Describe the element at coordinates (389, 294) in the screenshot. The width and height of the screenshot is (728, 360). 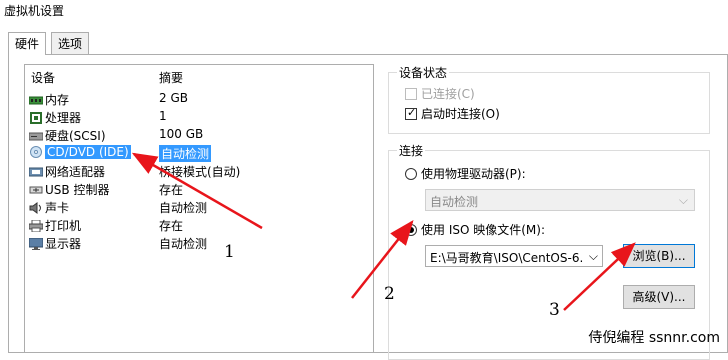
I see `annotation-number-2: 2` at that location.